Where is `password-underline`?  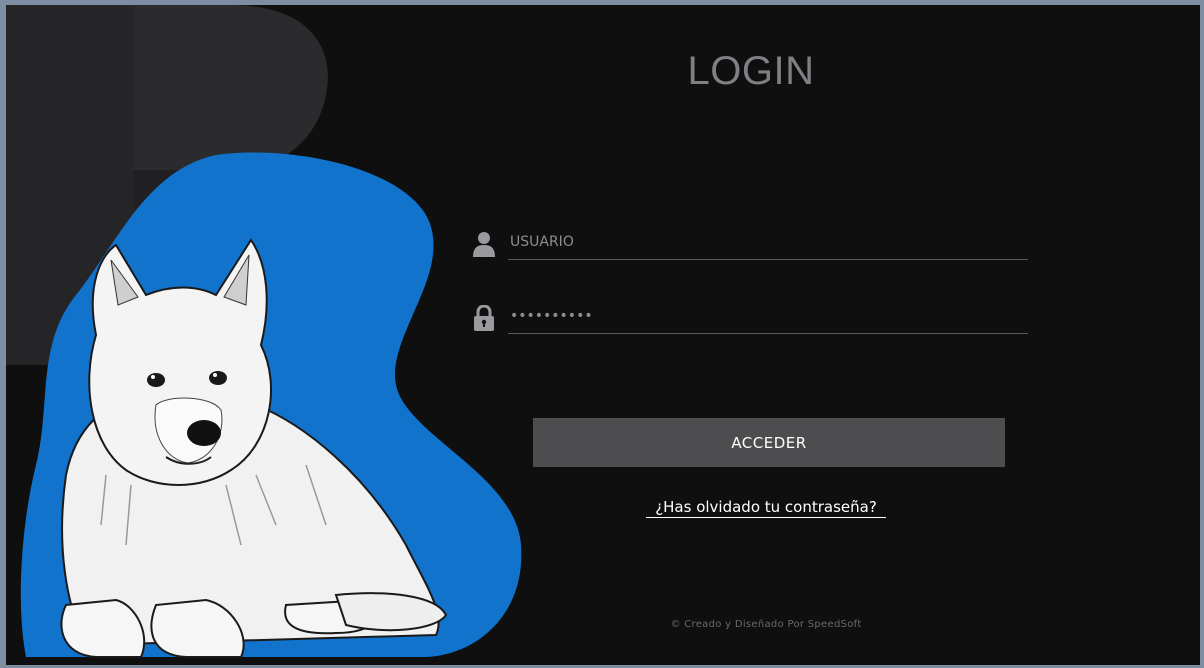 password-underline is located at coordinates (770, 317).